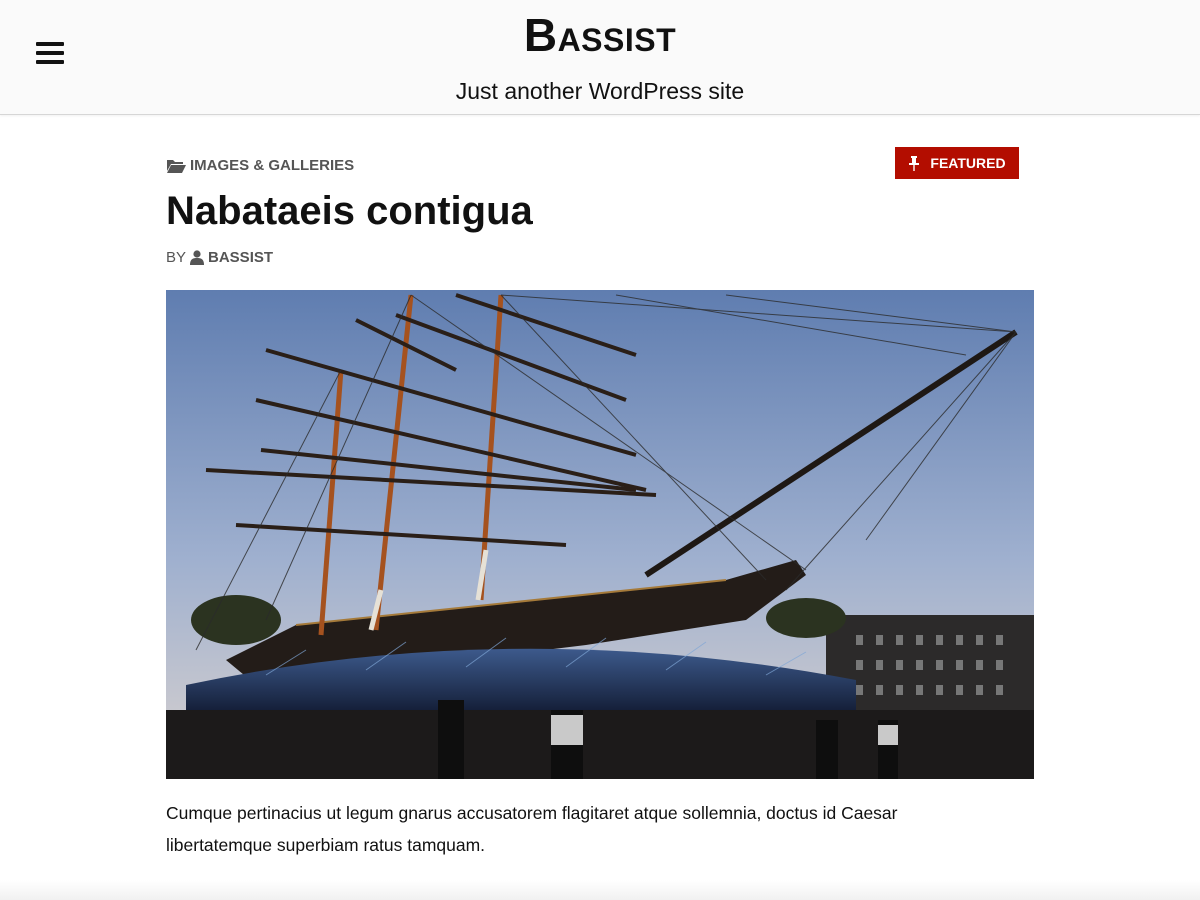  What do you see at coordinates (600, 91) in the screenshot?
I see `site-description: Just another WordPress site` at bounding box center [600, 91].